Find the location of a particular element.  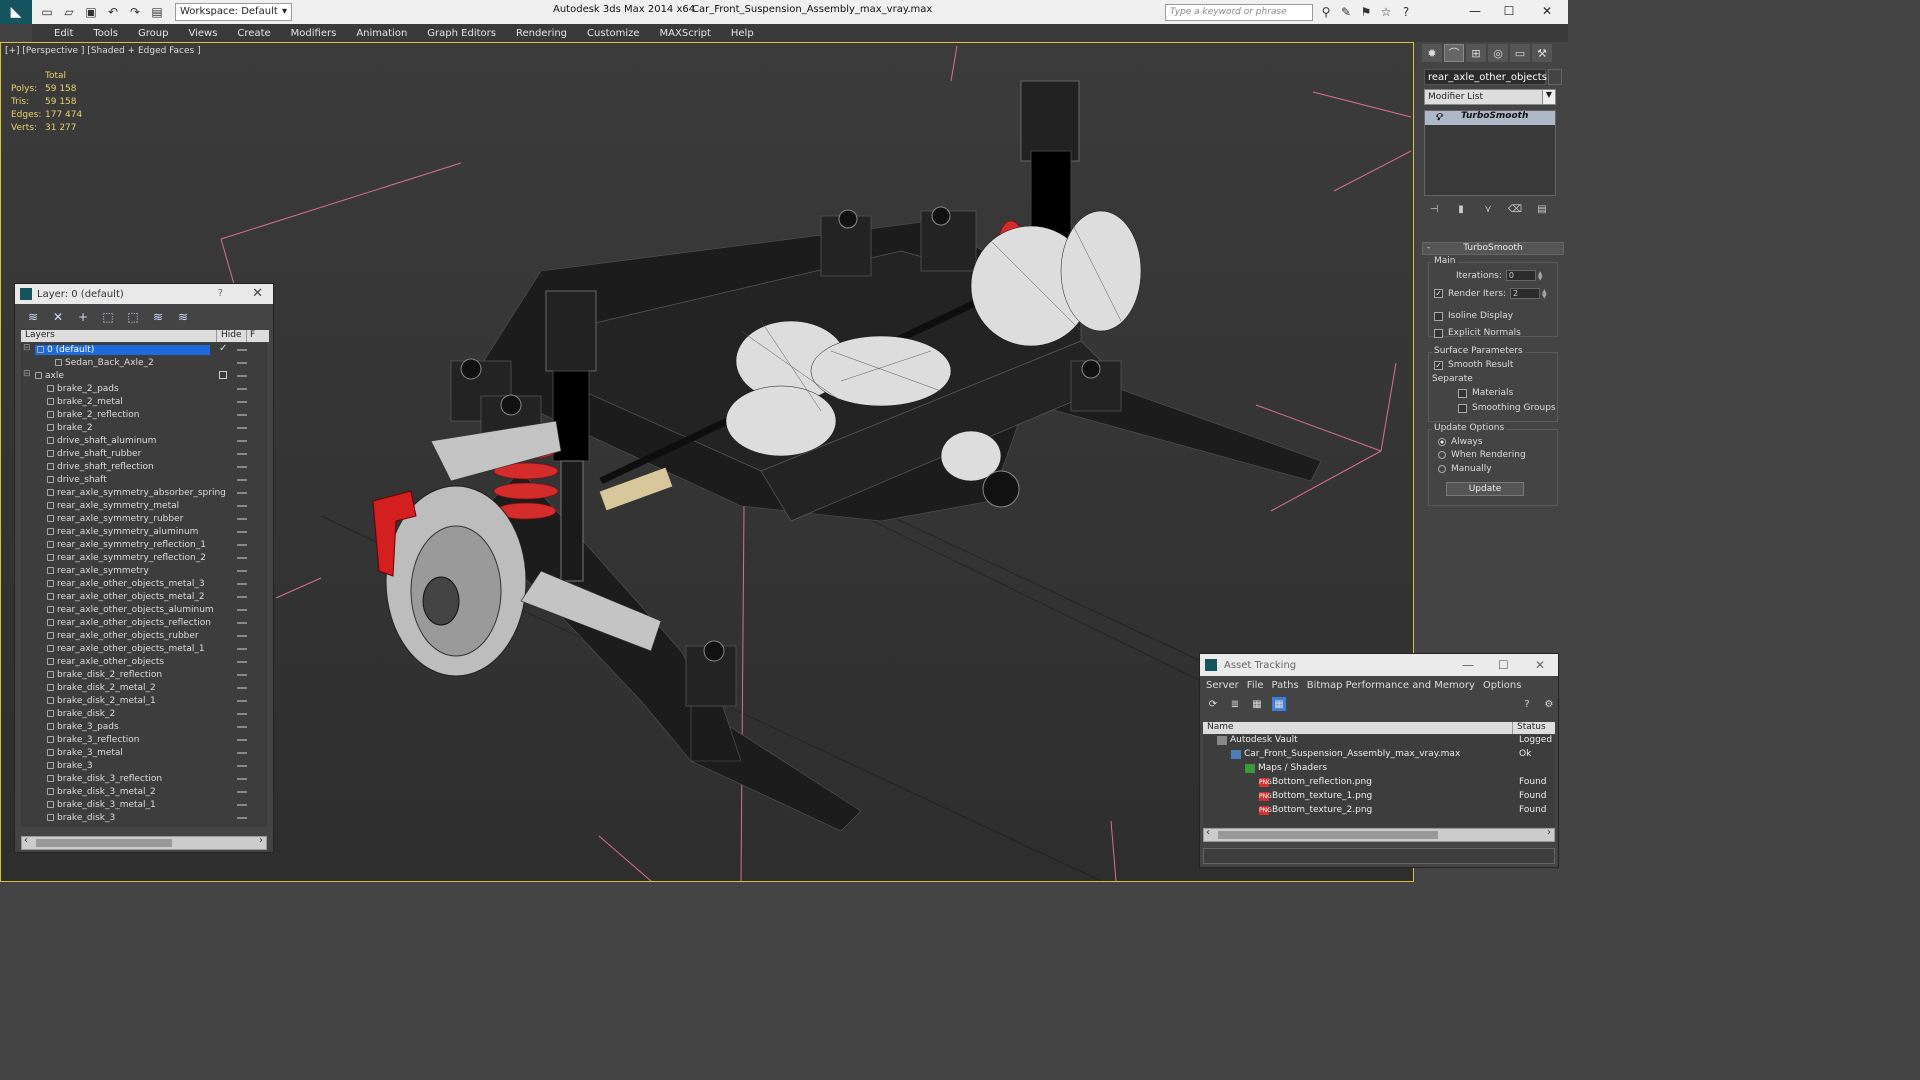

object-row: rear_axle_symmetry_metal is located at coordinates (144, 505).